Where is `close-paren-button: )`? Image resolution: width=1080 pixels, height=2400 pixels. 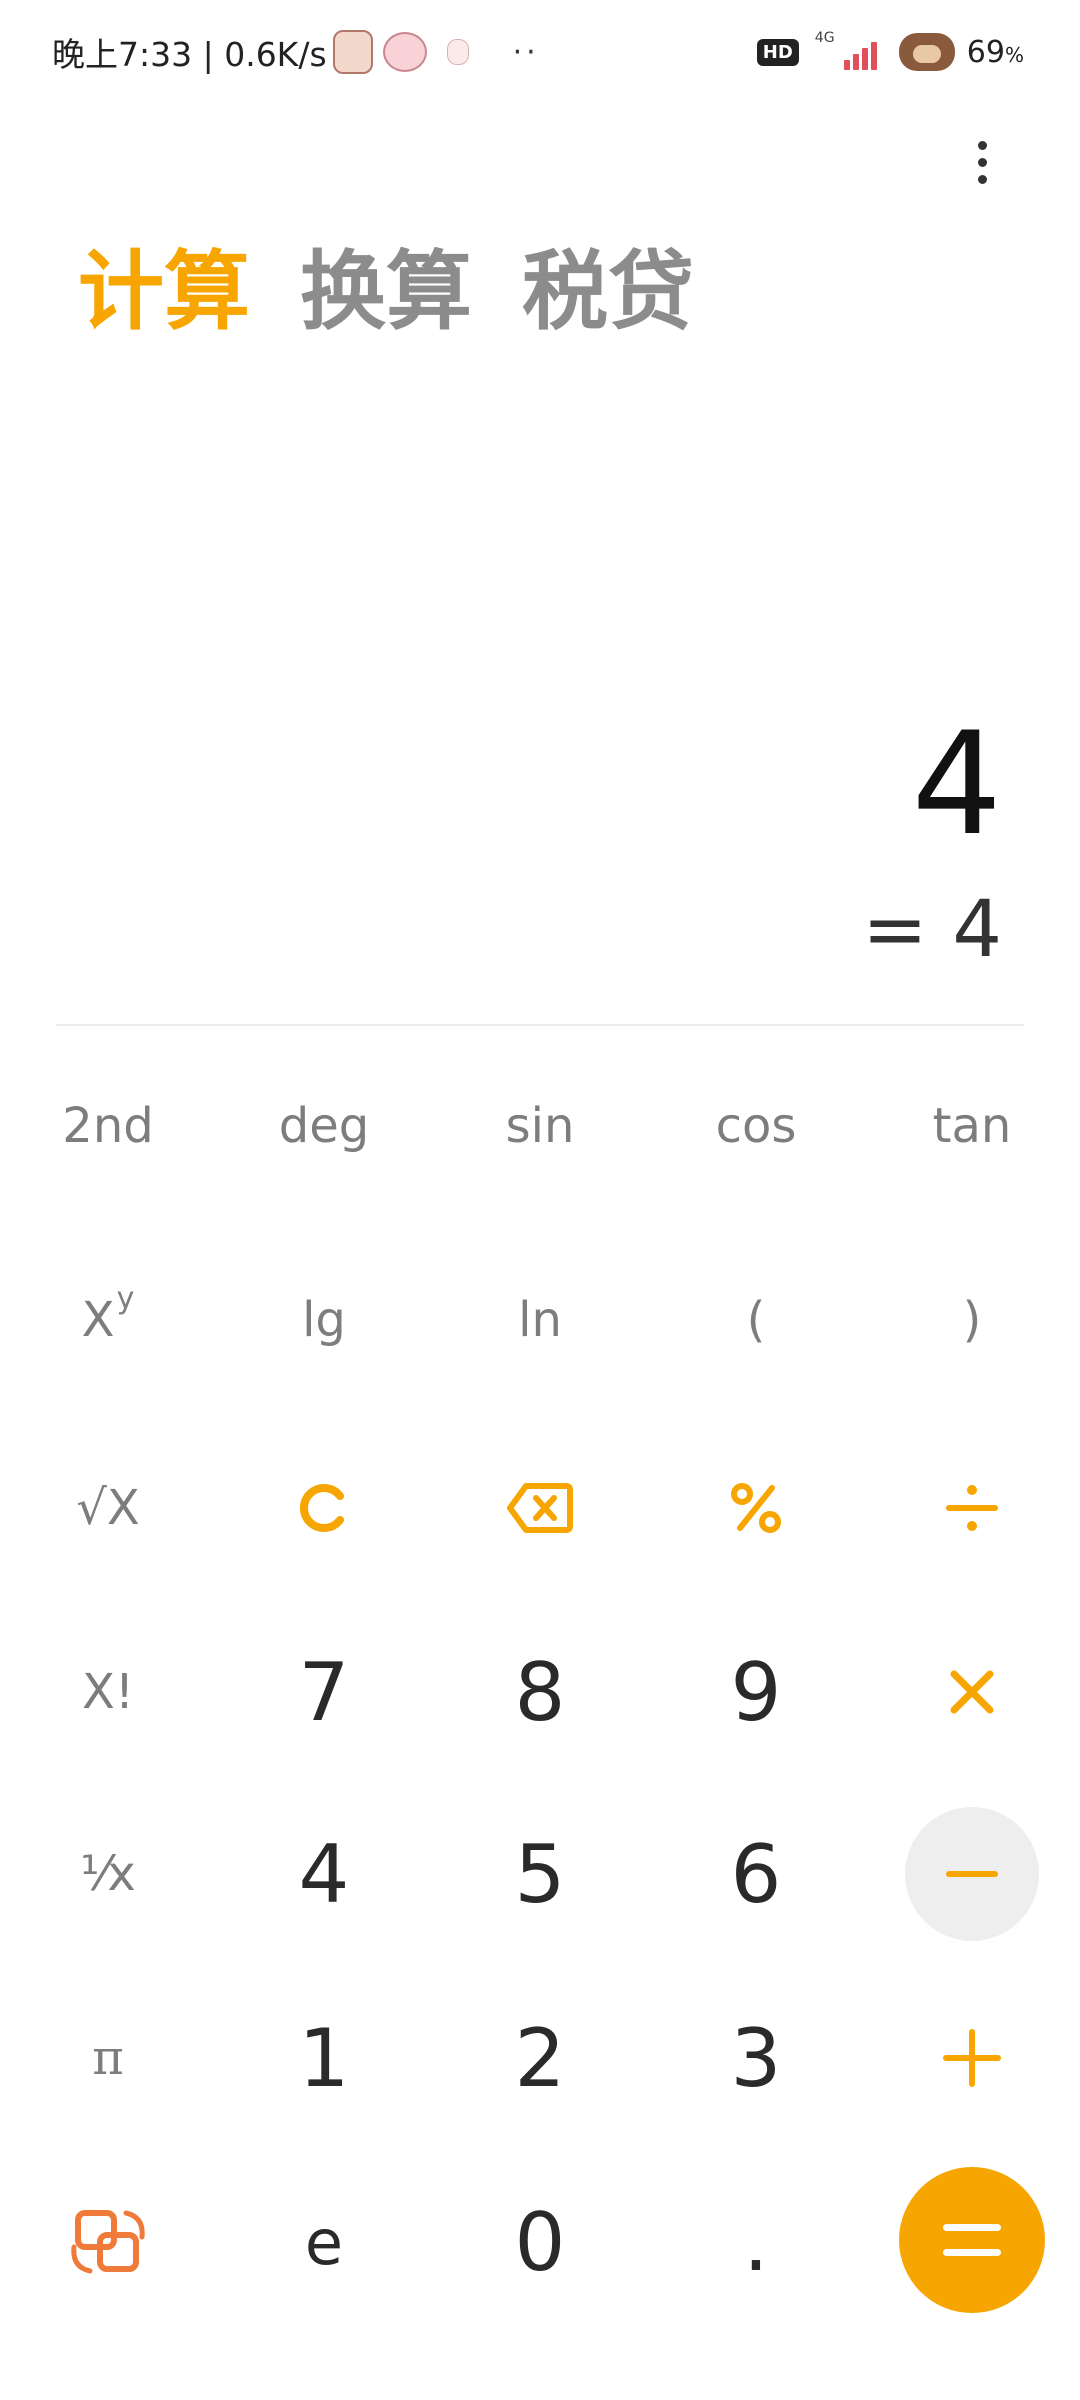 close-paren-button: ) is located at coordinates (972, 1320).